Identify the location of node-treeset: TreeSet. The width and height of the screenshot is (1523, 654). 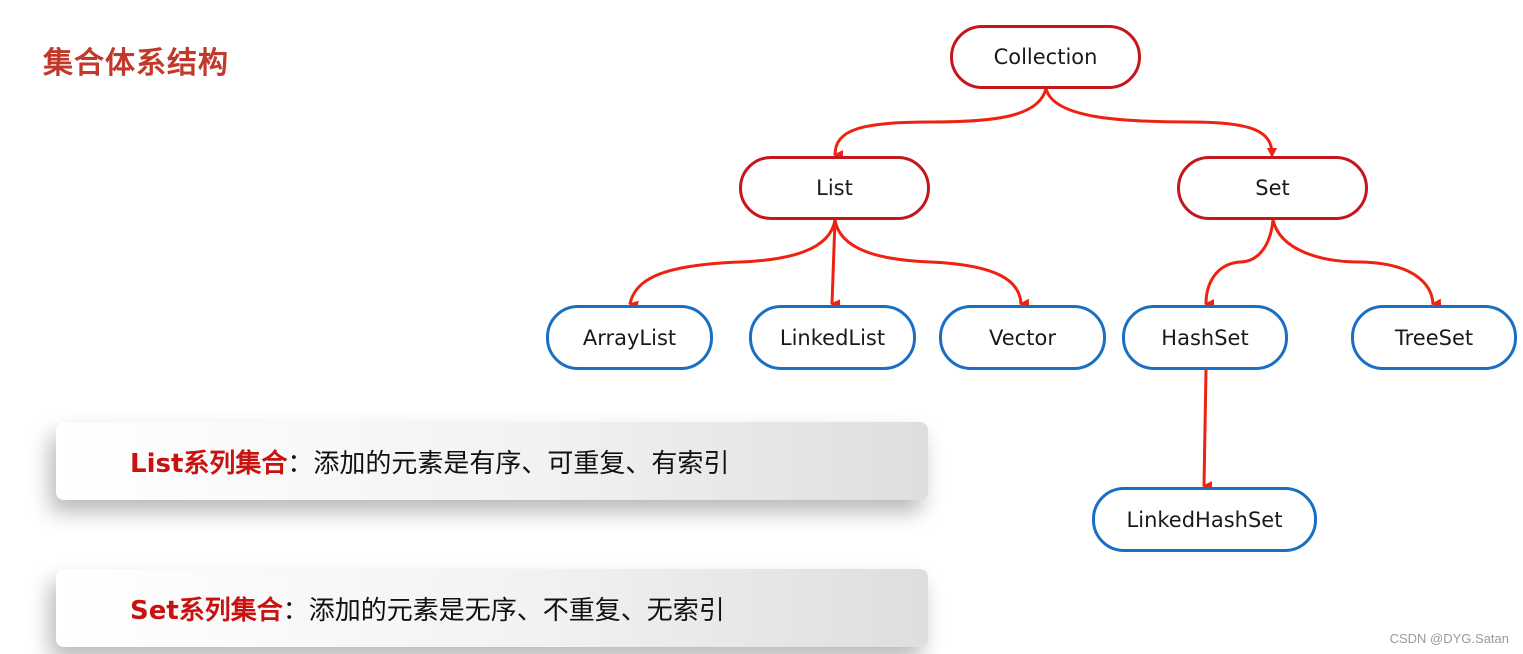
(1434, 337).